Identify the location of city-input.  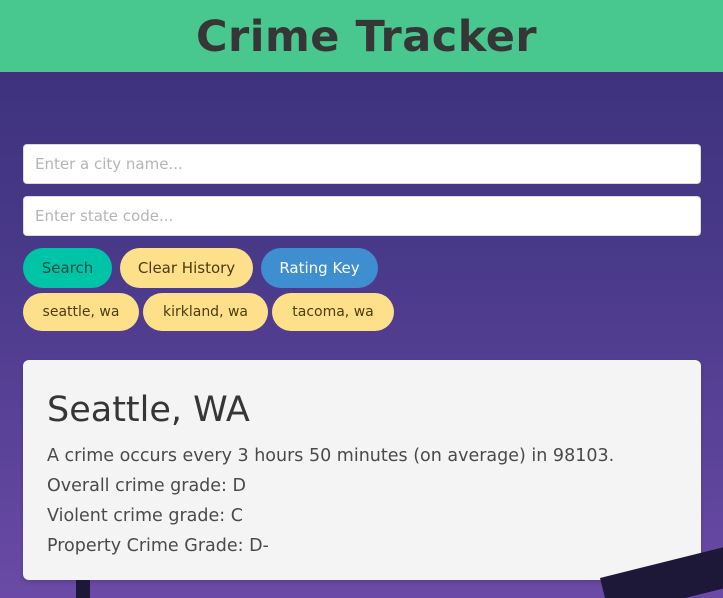
(362, 164).